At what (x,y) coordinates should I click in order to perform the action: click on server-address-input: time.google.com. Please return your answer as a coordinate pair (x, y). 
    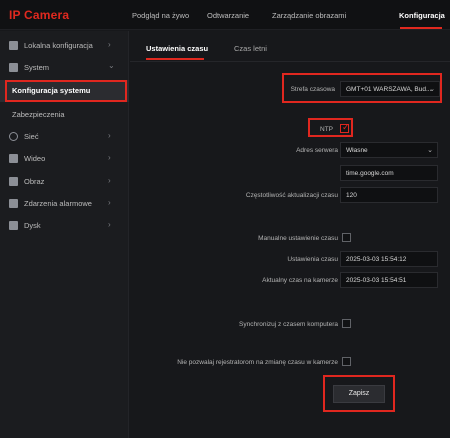
    Looking at the image, I should click on (389, 173).